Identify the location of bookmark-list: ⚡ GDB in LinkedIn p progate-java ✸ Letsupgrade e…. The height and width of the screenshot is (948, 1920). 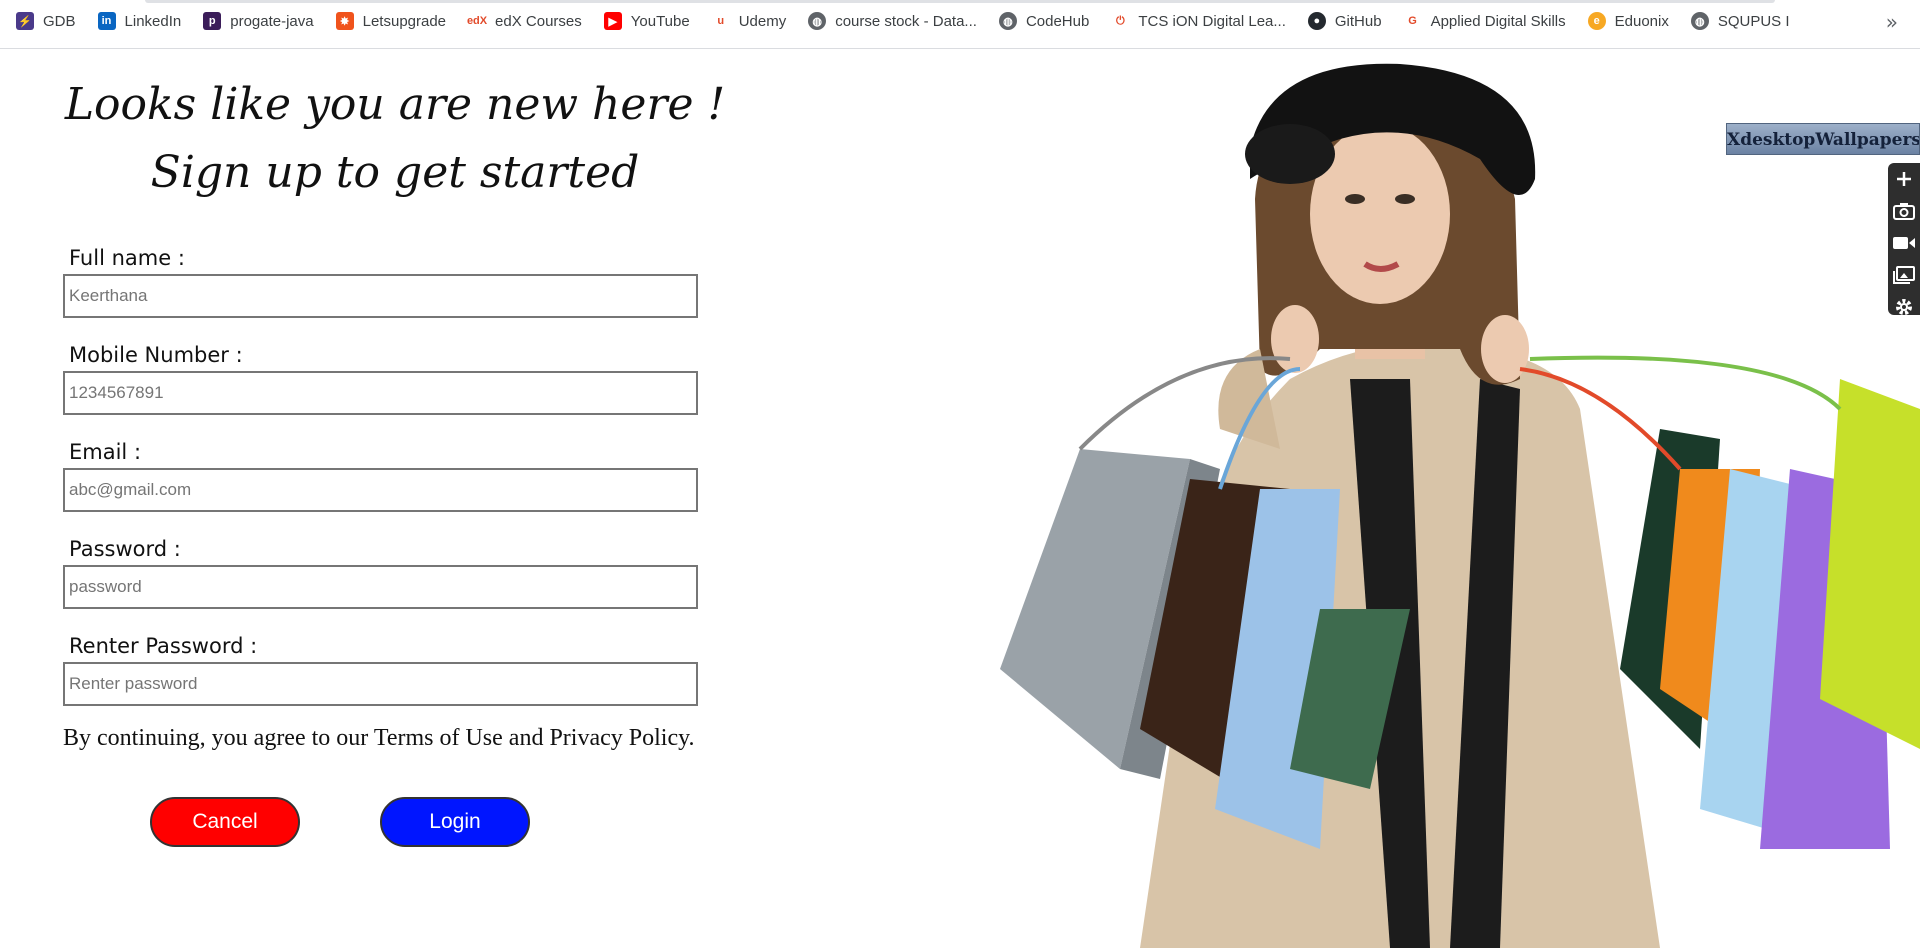
(914, 21).